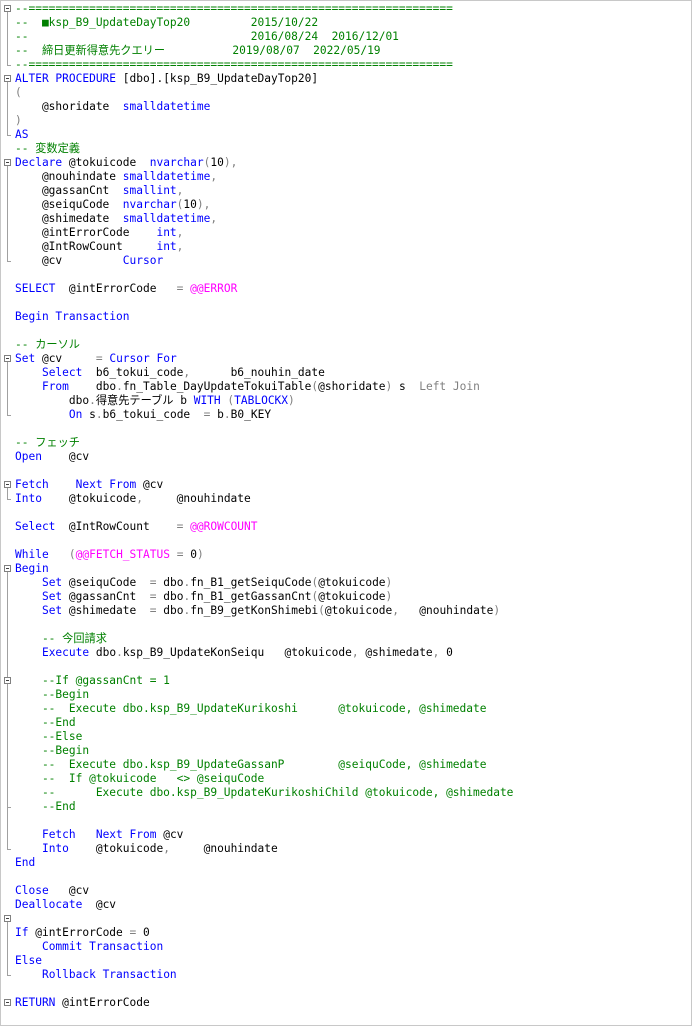 This screenshot has width=692, height=1026. I want to click on code-line: Select @IntRowCount = @@ROWCOUNT, so click(136, 527).